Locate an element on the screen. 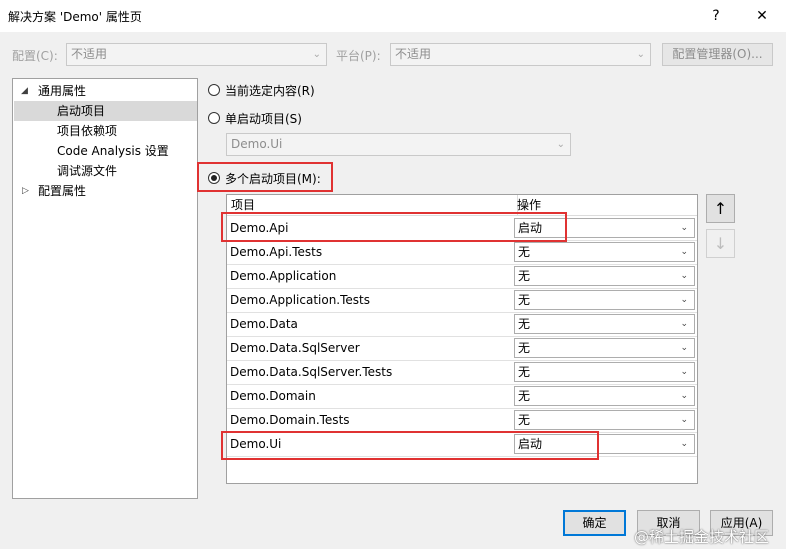 This screenshot has height=549, width=786. close-icon: ✕ is located at coordinates (762, 16).